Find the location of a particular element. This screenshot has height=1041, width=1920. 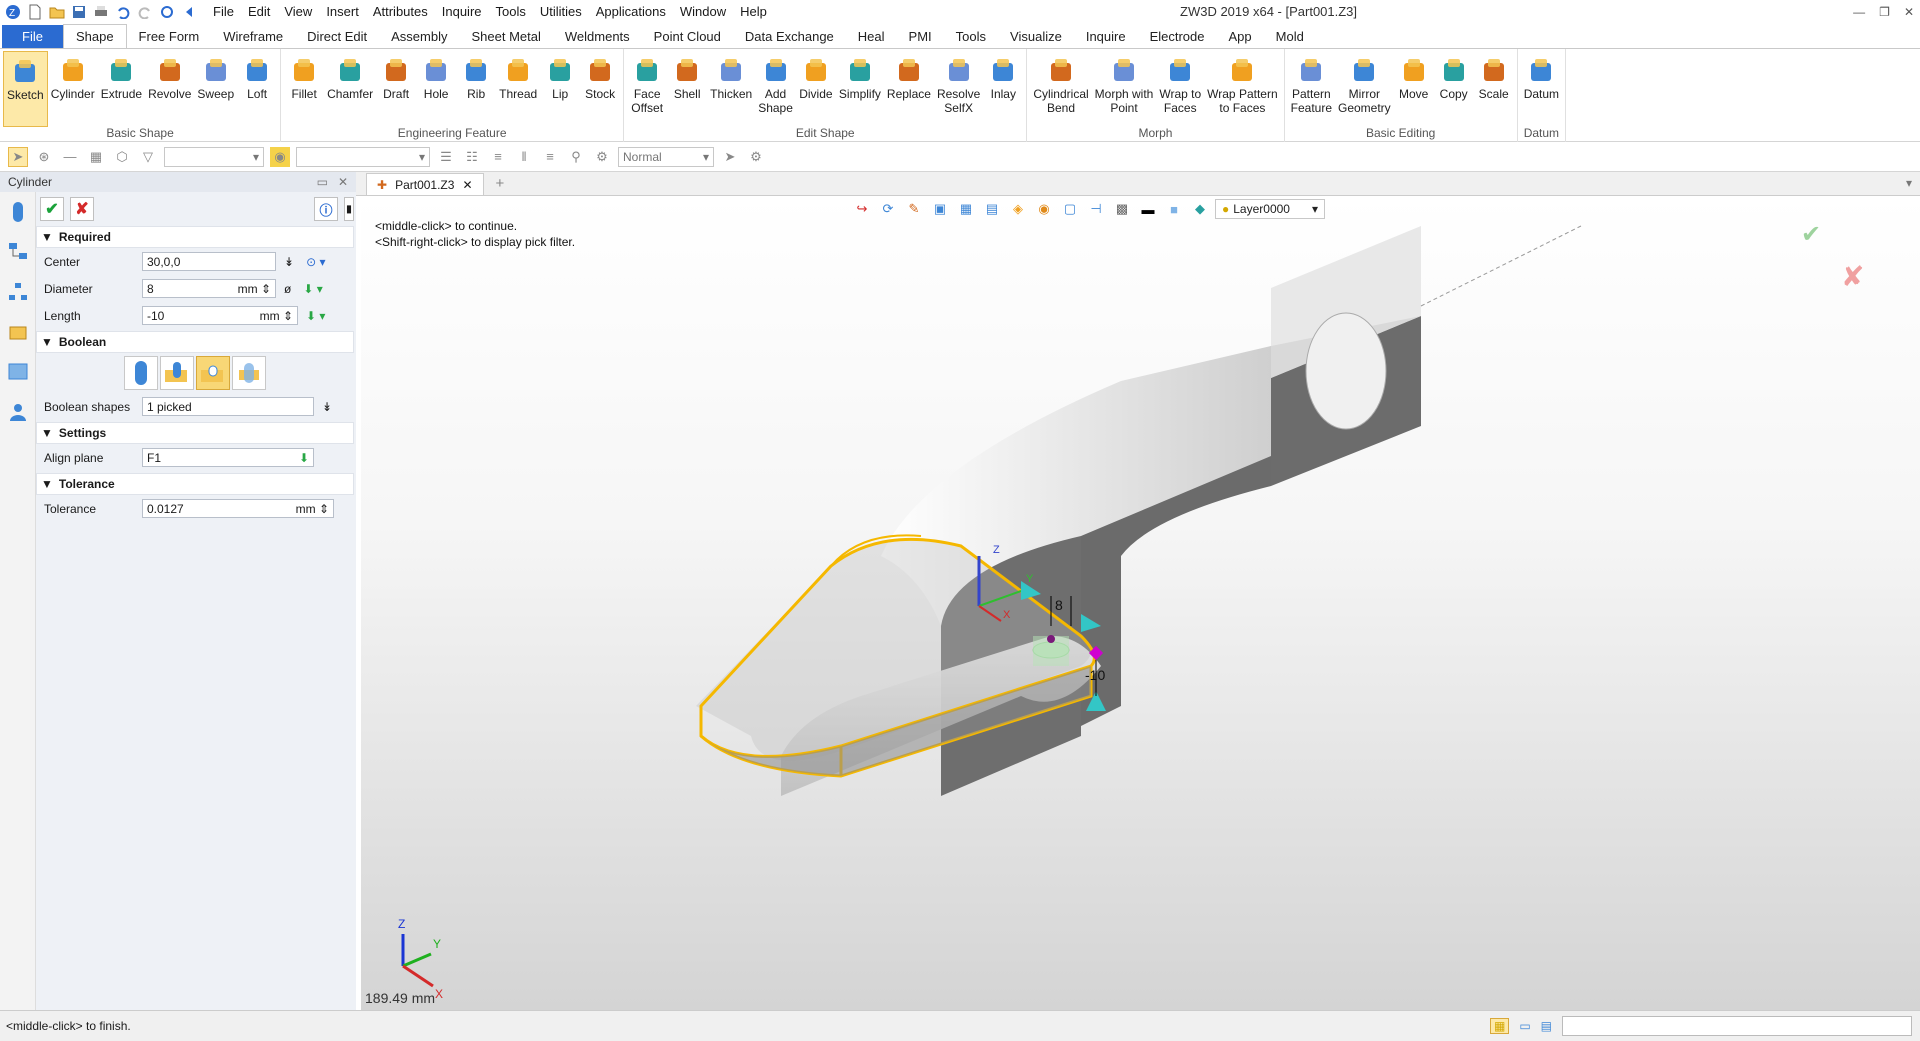

ok-button: ✔ is located at coordinates (52, 209).